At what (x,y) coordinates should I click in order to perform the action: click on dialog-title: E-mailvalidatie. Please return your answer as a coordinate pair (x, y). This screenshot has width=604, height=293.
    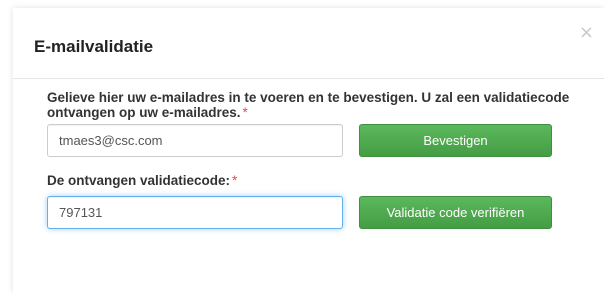
    Looking at the image, I should click on (94, 46).